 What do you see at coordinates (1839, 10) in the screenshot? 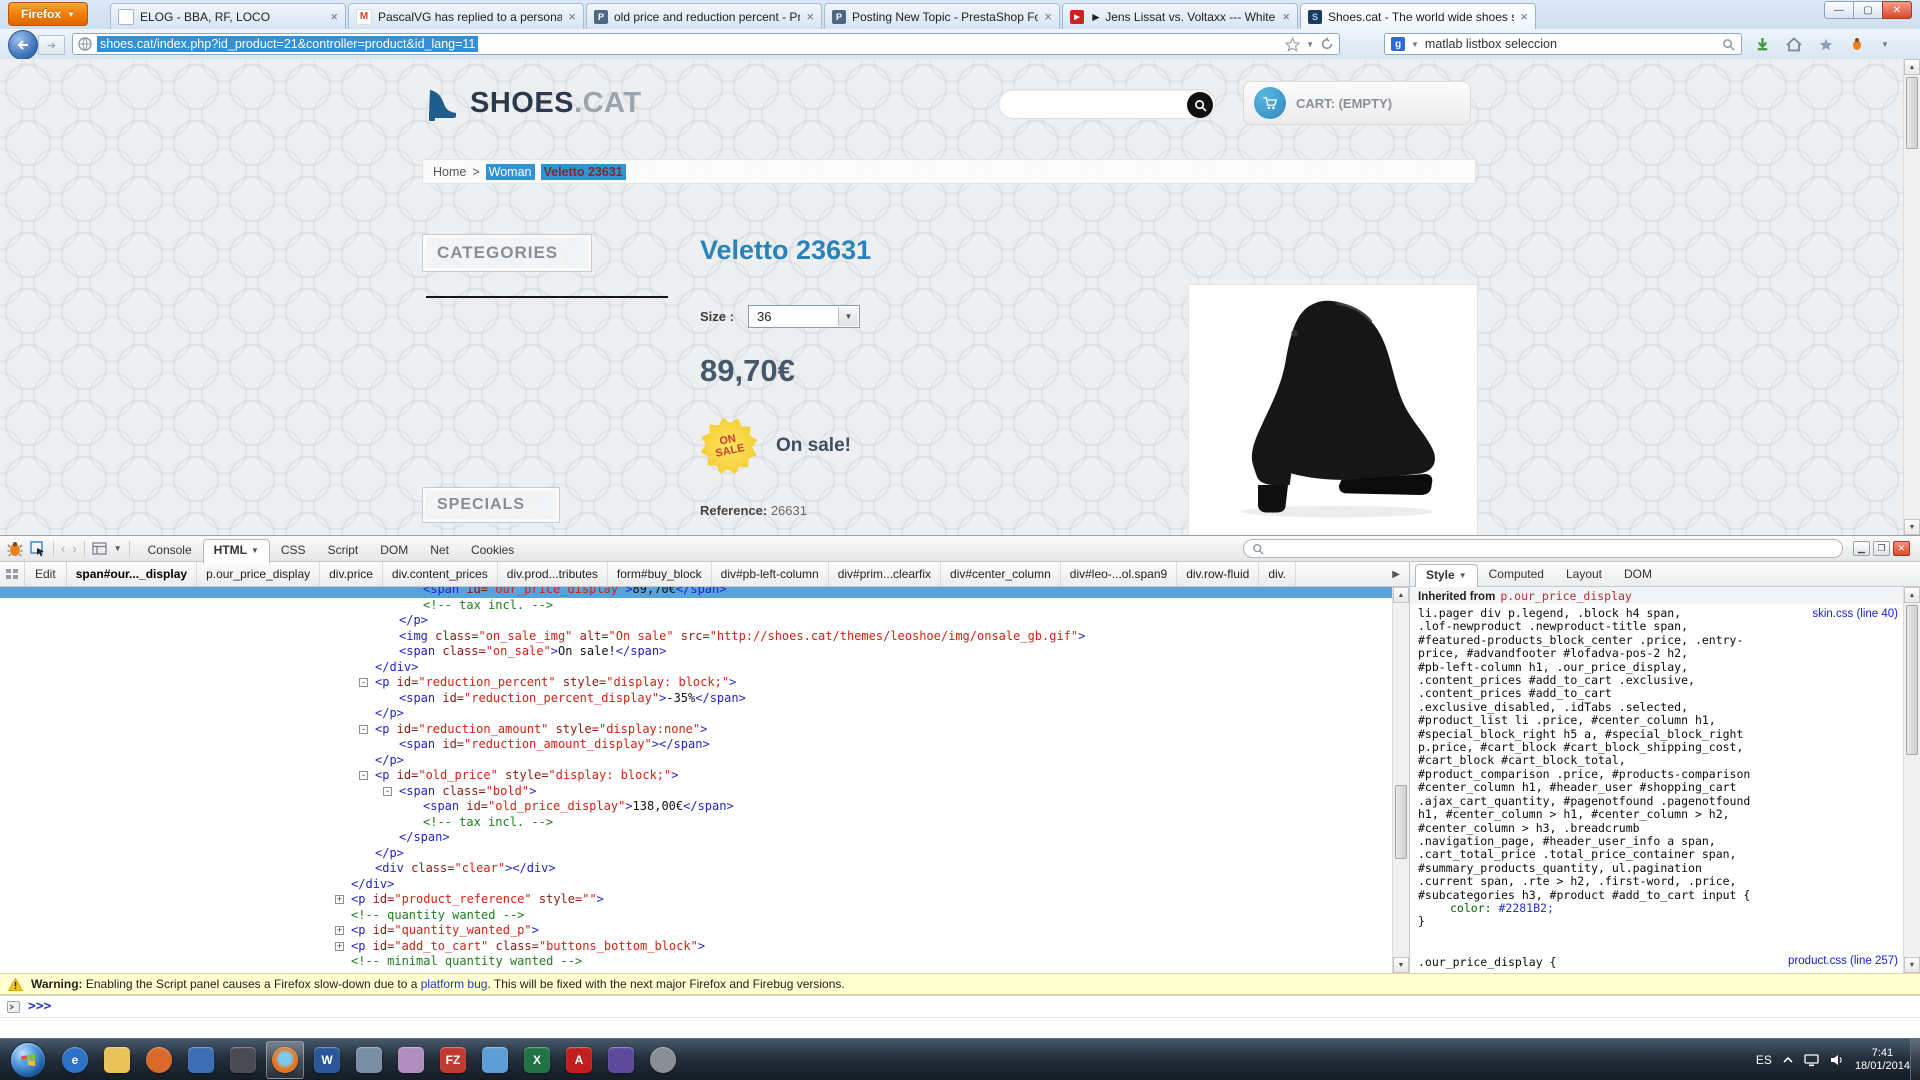
I see `minimize-button: —` at bounding box center [1839, 10].